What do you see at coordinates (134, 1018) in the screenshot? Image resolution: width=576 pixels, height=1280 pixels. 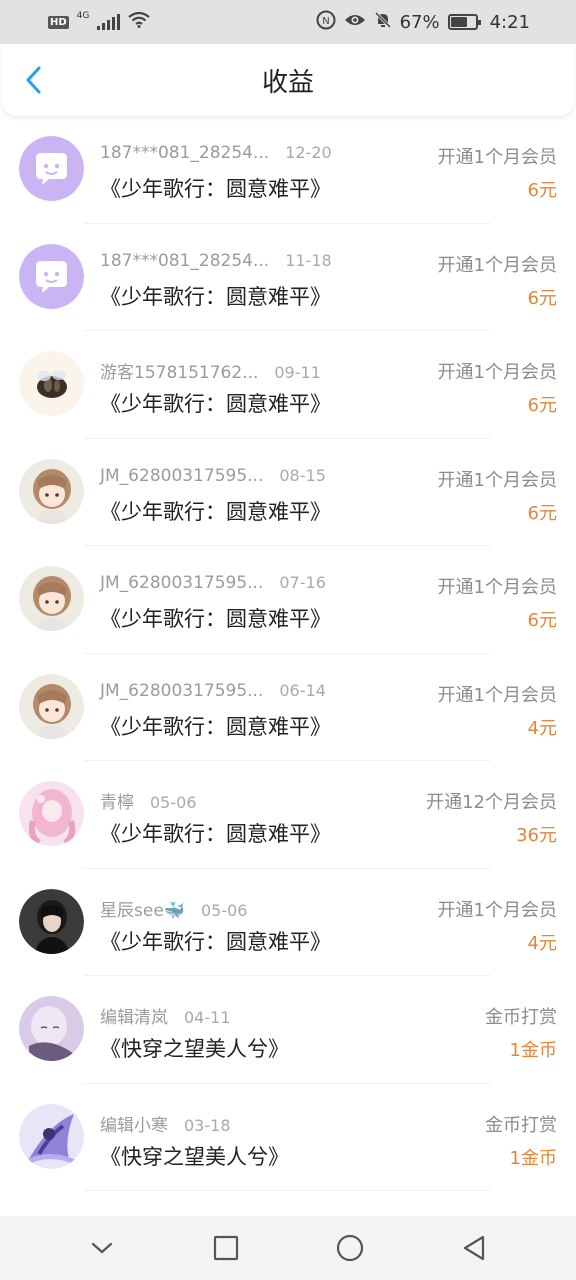 I see `user-name-text: 编辑清岚` at bounding box center [134, 1018].